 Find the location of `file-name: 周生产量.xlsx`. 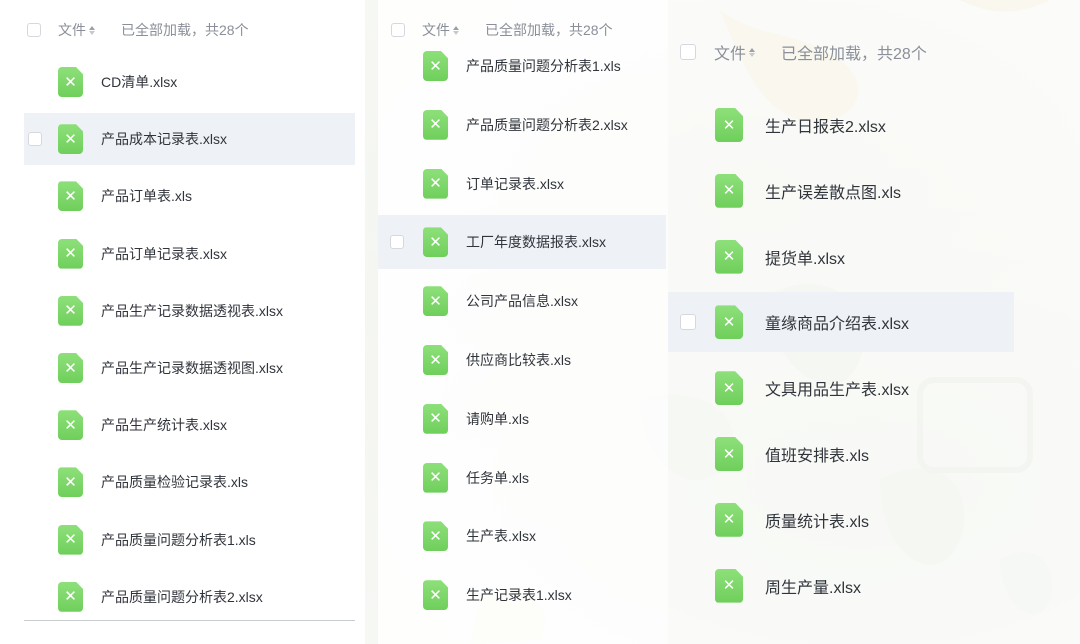

file-name: 周生产量.xlsx is located at coordinates (813, 586).